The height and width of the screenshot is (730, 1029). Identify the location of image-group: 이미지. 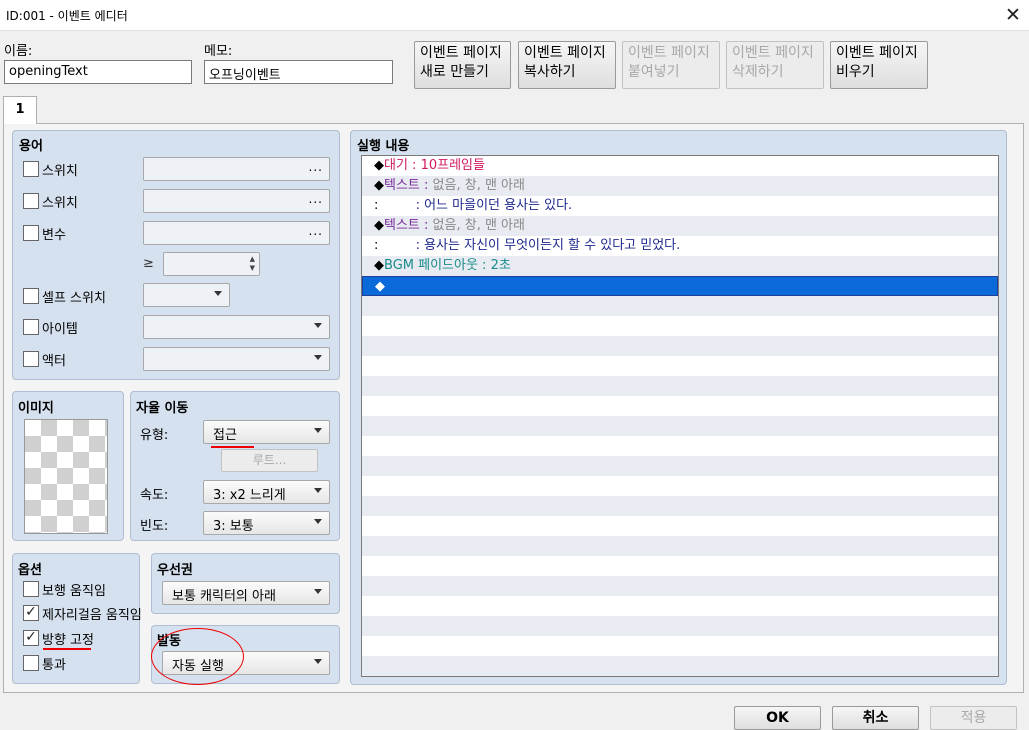
(68, 466).